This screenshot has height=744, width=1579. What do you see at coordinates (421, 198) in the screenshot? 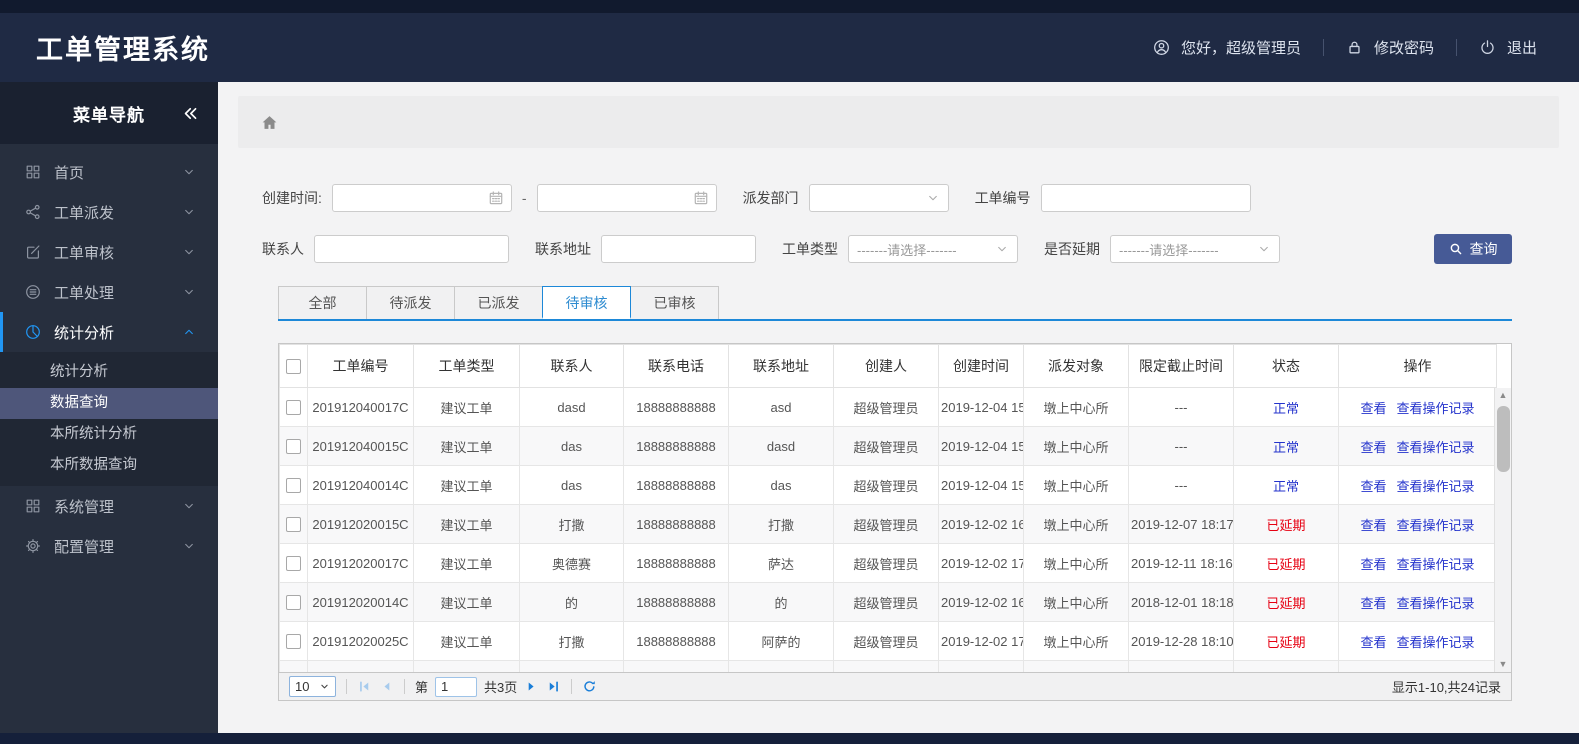
I see `create-time-start-input` at bounding box center [421, 198].